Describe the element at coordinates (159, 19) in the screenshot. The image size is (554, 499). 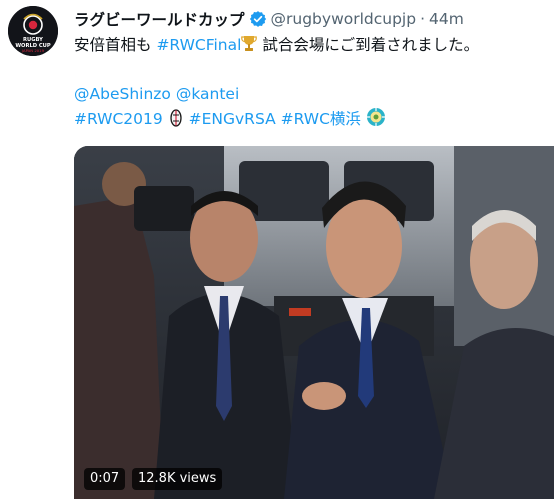
I see `display-name: ラグビーワールドカップ` at that location.